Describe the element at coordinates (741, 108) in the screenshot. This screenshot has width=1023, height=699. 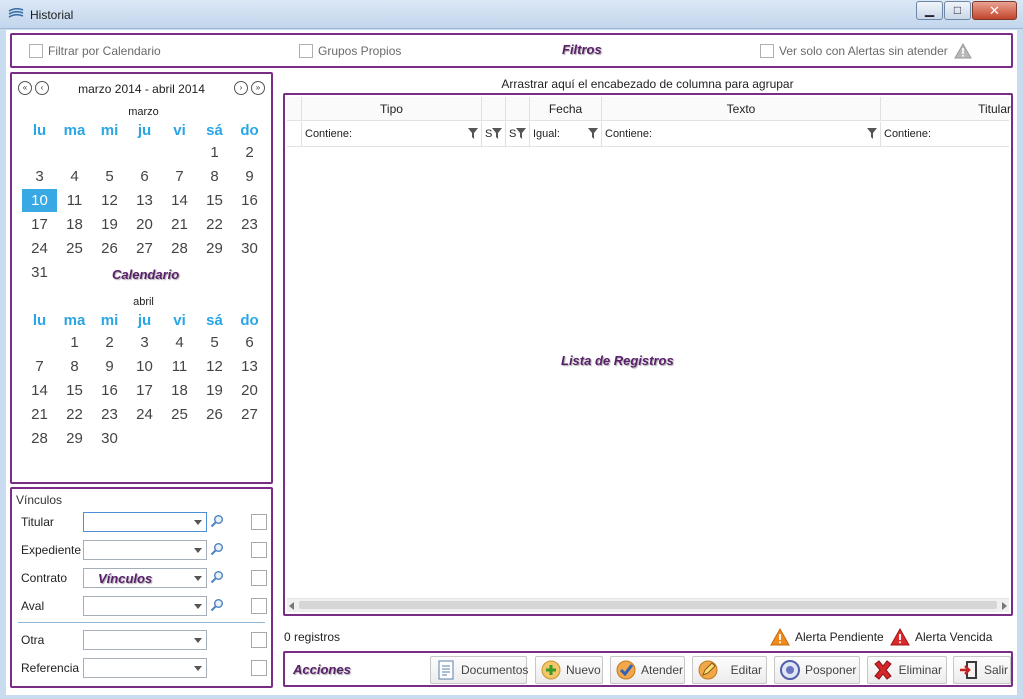
I see `column-header-texto: Texto` at that location.